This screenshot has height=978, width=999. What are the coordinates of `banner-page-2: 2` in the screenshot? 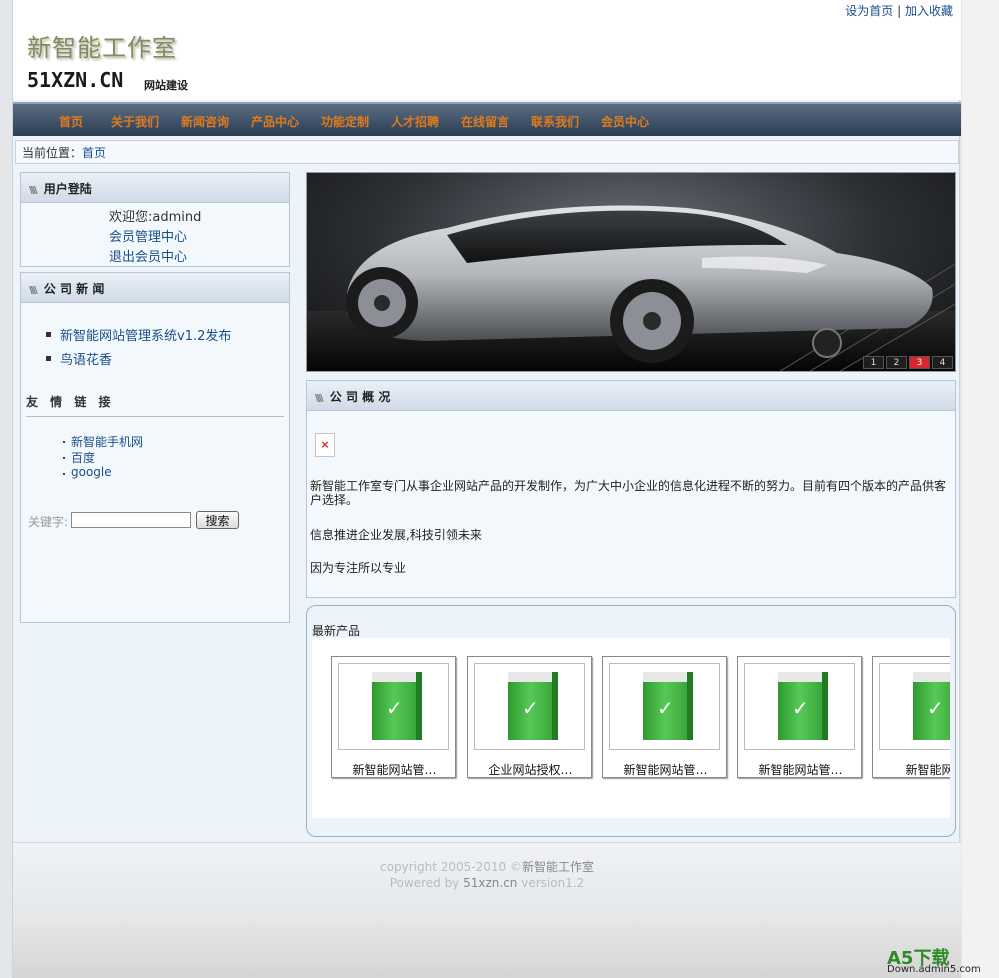 It's located at (896, 362).